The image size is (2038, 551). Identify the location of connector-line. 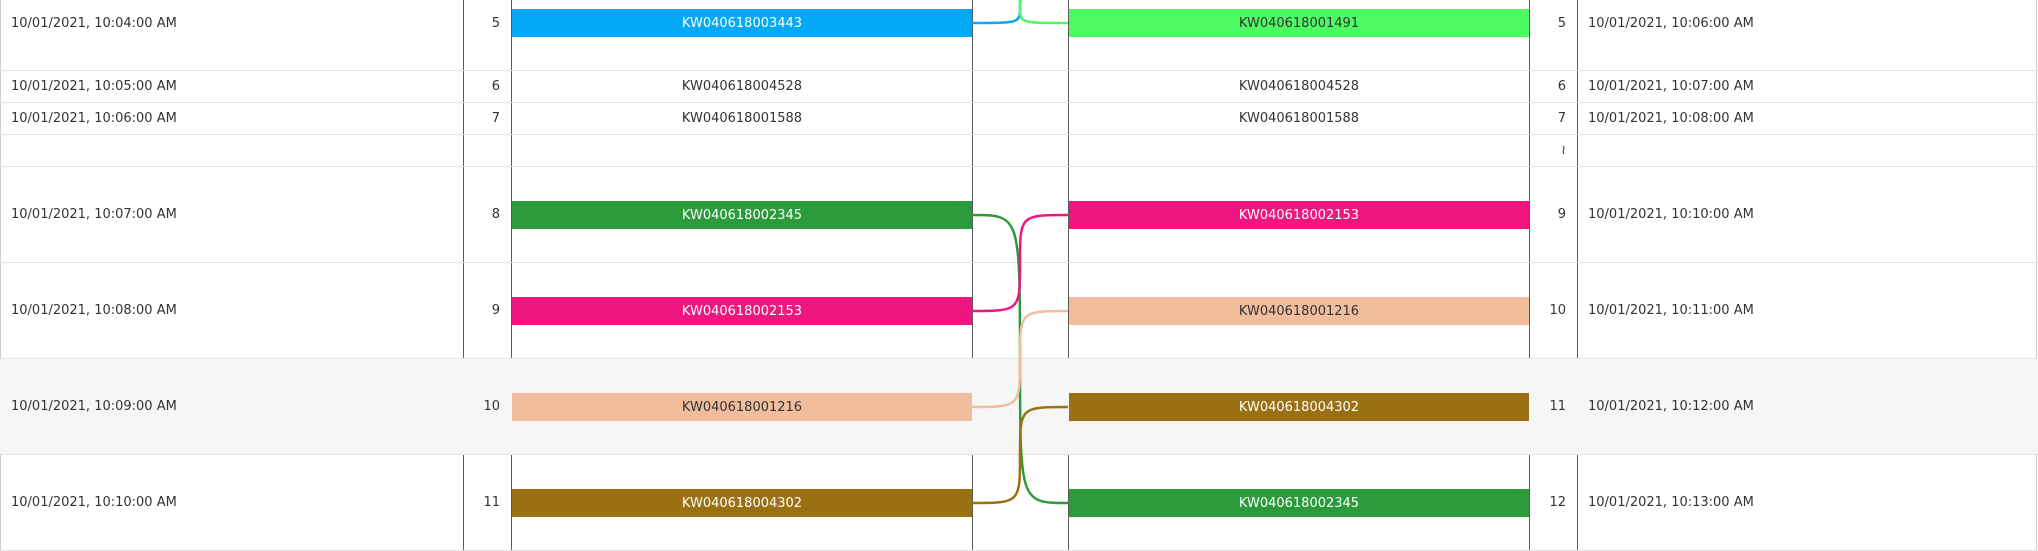
(1043, 12).